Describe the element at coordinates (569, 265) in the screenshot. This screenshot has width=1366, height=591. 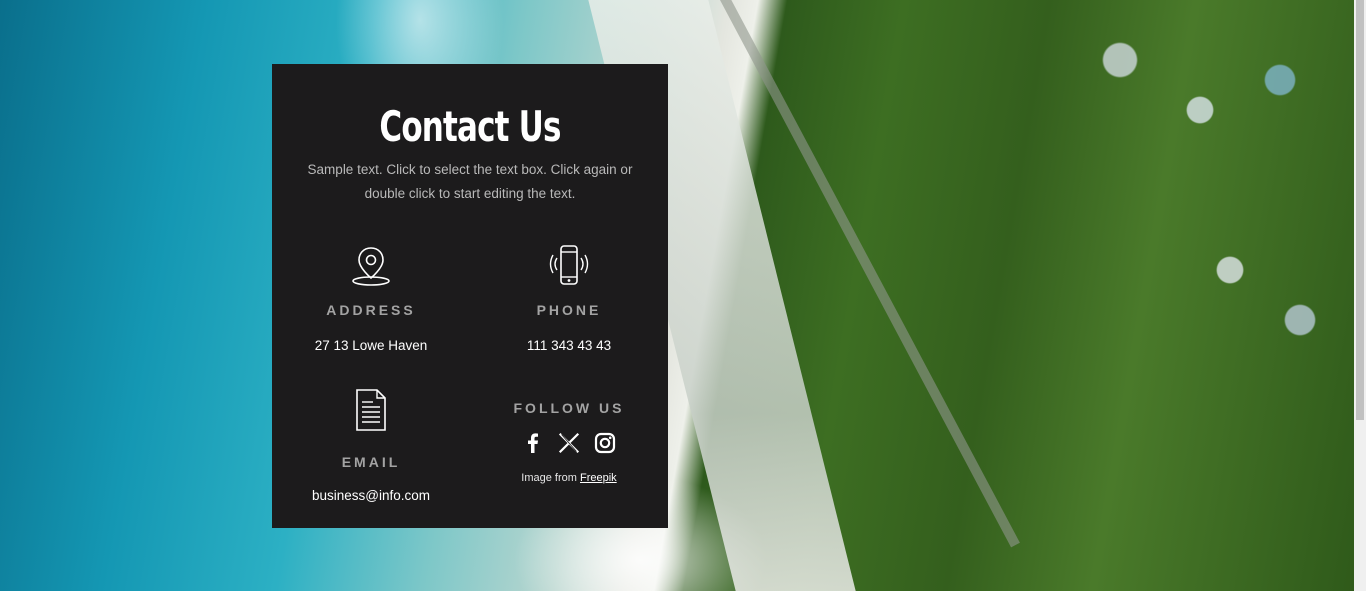
I see `phone-icon` at that location.